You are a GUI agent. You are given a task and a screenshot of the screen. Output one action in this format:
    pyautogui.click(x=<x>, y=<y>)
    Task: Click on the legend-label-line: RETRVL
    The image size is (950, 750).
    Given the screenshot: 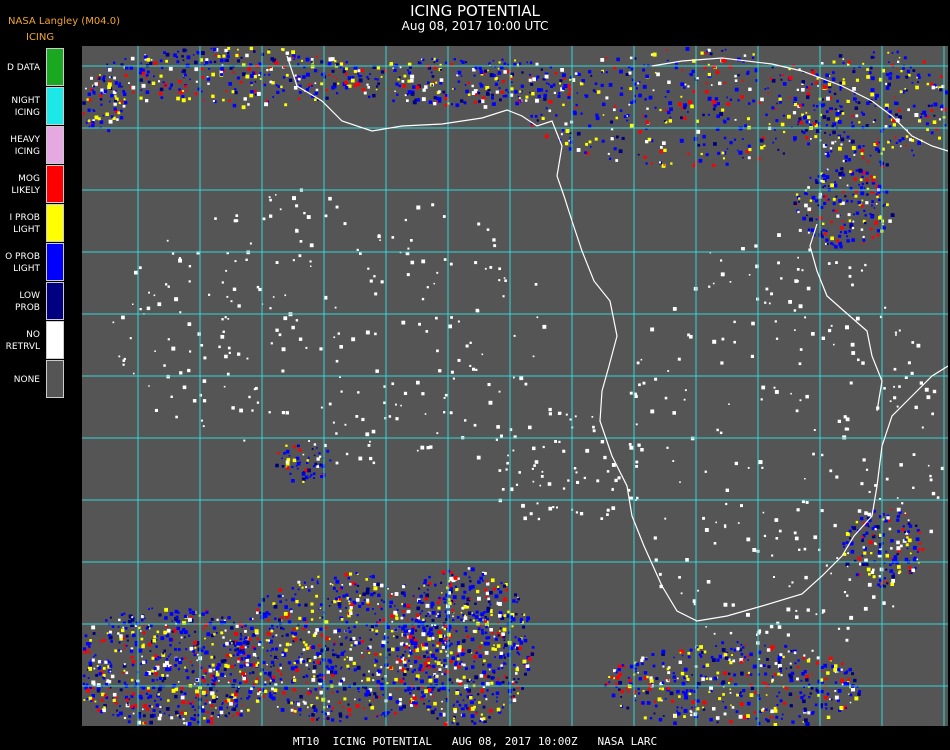 What is the action you would take?
    pyautogui.click(x=22, y=346)
    